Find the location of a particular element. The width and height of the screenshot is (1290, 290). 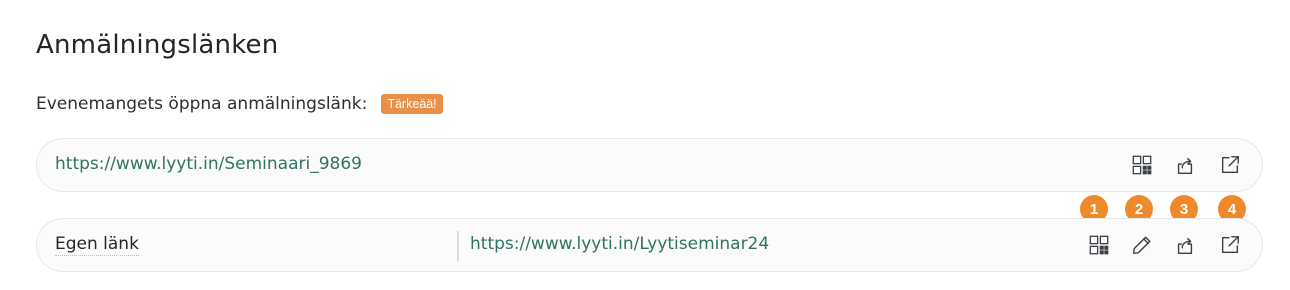

open-link-url: https://www.lyyti.in/Seminaari_9869 is located at coordinates (208, 164).